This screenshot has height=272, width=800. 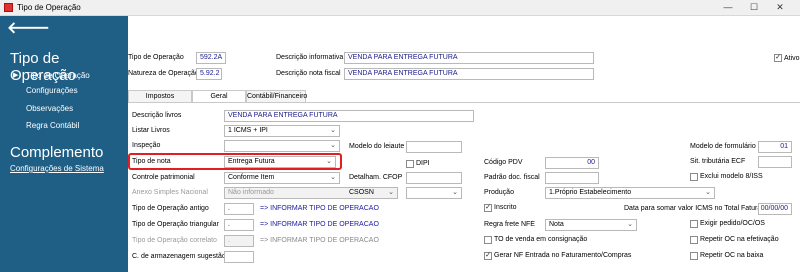 I want to click on controle-patrimonial-label: Controle patrimonial, so click(x=163, y=177).